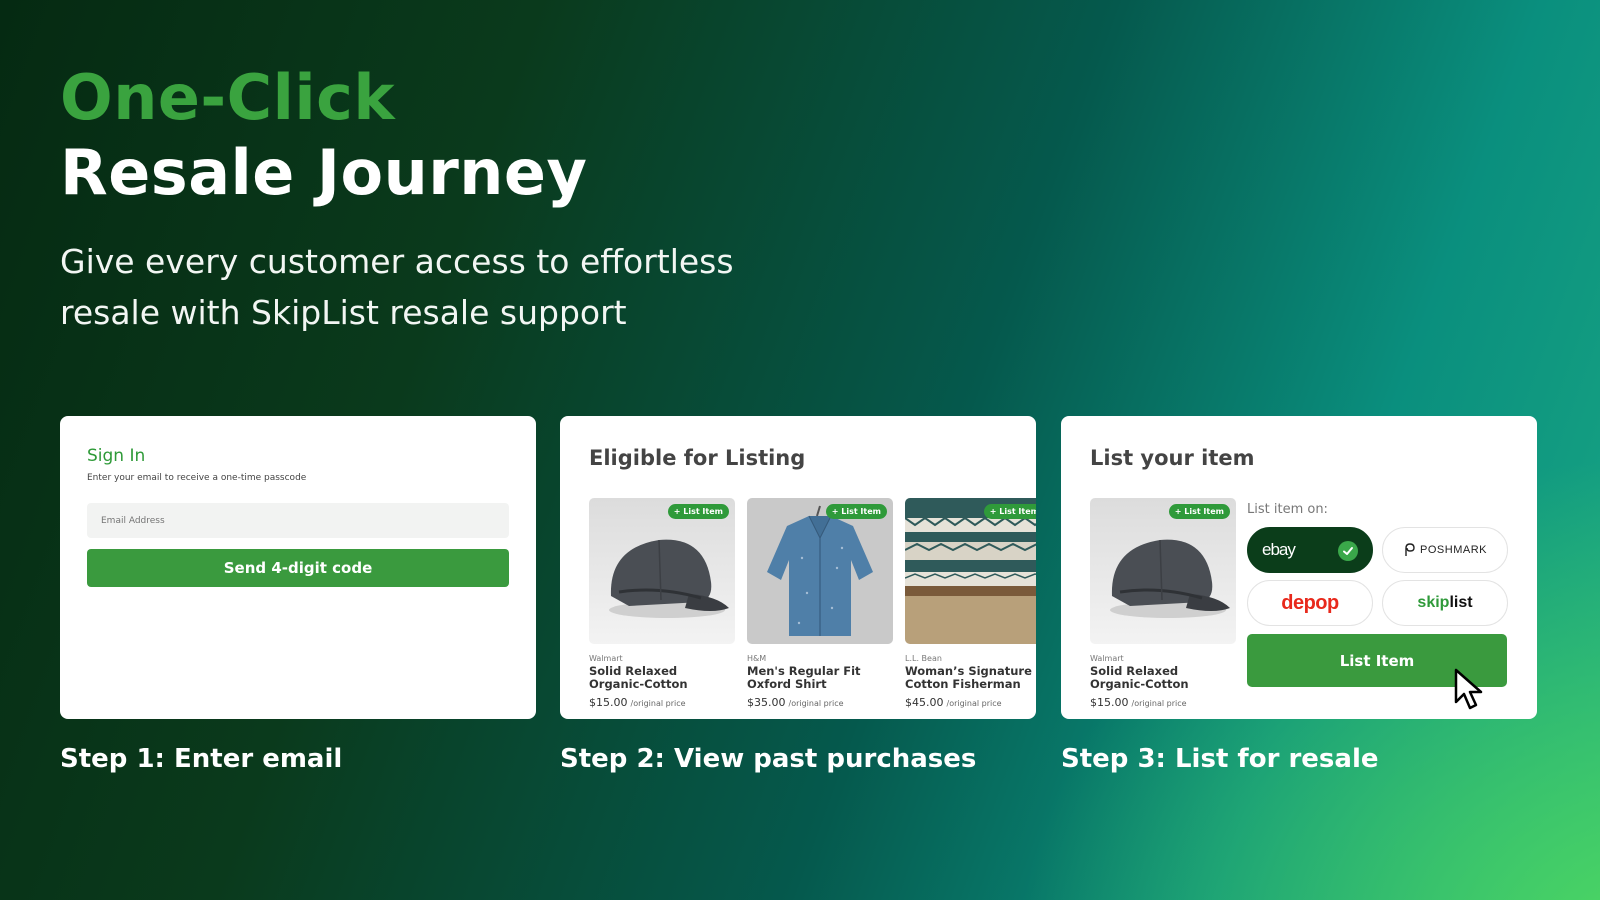 This screenshot has width=1600, height=900. I want to click on product-store: L.L. Bean, so click(923, 658).